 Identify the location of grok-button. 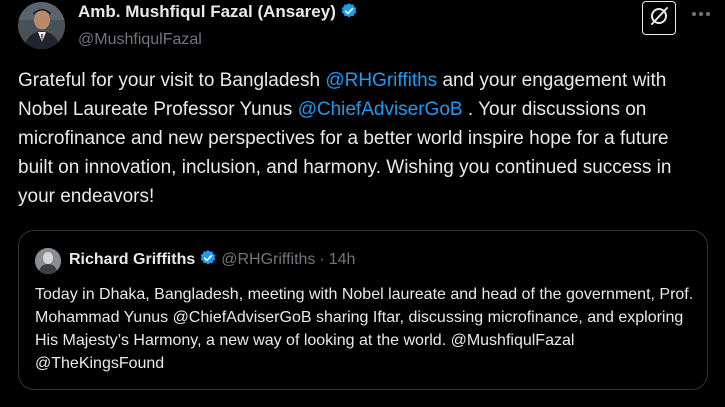
(659, 18).